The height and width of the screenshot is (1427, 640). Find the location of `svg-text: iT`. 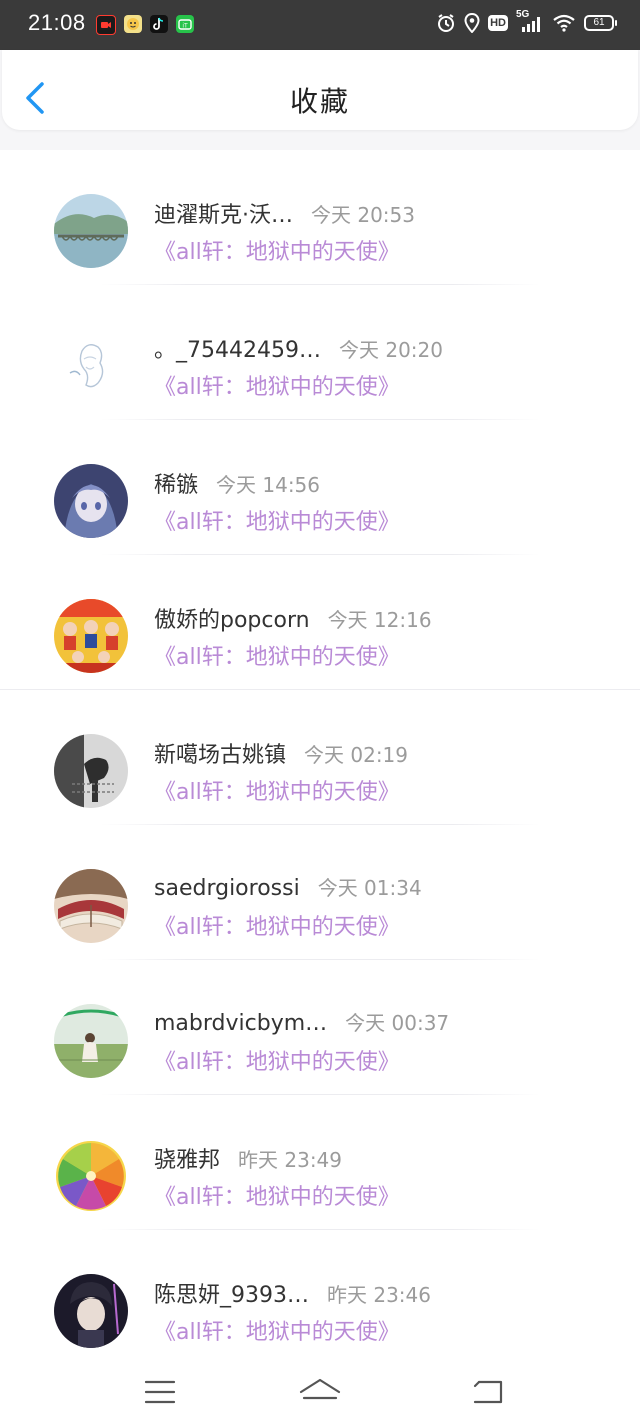

svg-text: iT is located at coordinates (185, 26).